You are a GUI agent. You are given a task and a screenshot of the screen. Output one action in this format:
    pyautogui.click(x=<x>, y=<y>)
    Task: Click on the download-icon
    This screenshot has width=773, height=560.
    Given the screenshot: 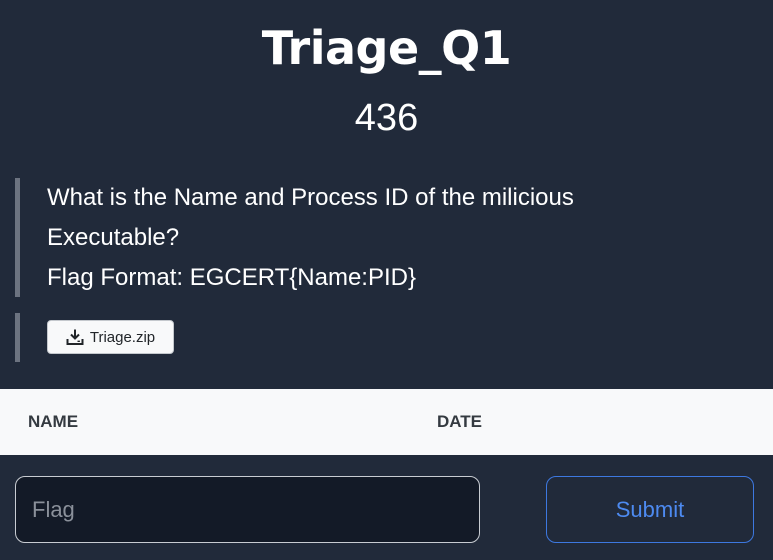 What is the action you would take?
    pyautogui.click(x=75, y=337)
    